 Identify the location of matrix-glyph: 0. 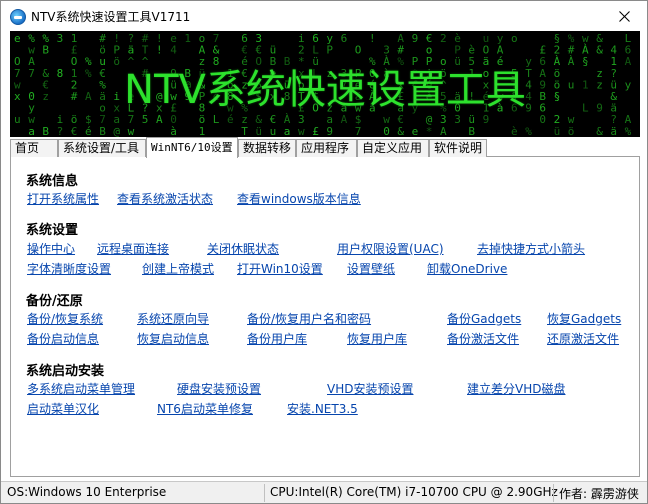
(386, 131).